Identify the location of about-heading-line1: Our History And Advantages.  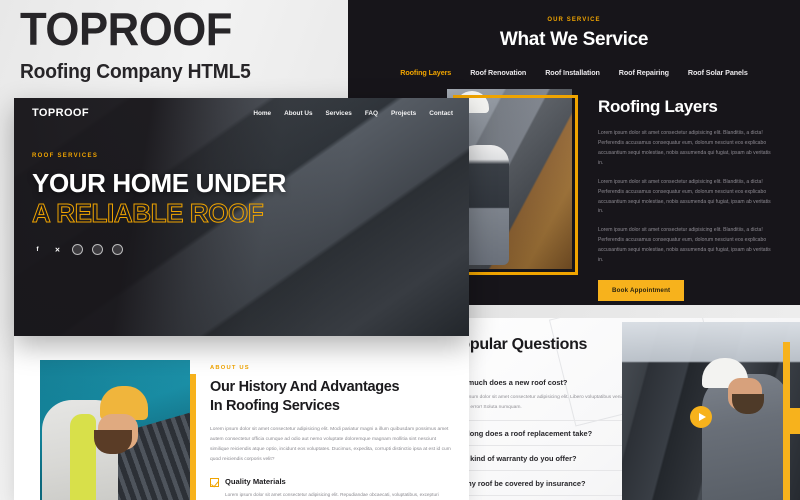
(305, 387).